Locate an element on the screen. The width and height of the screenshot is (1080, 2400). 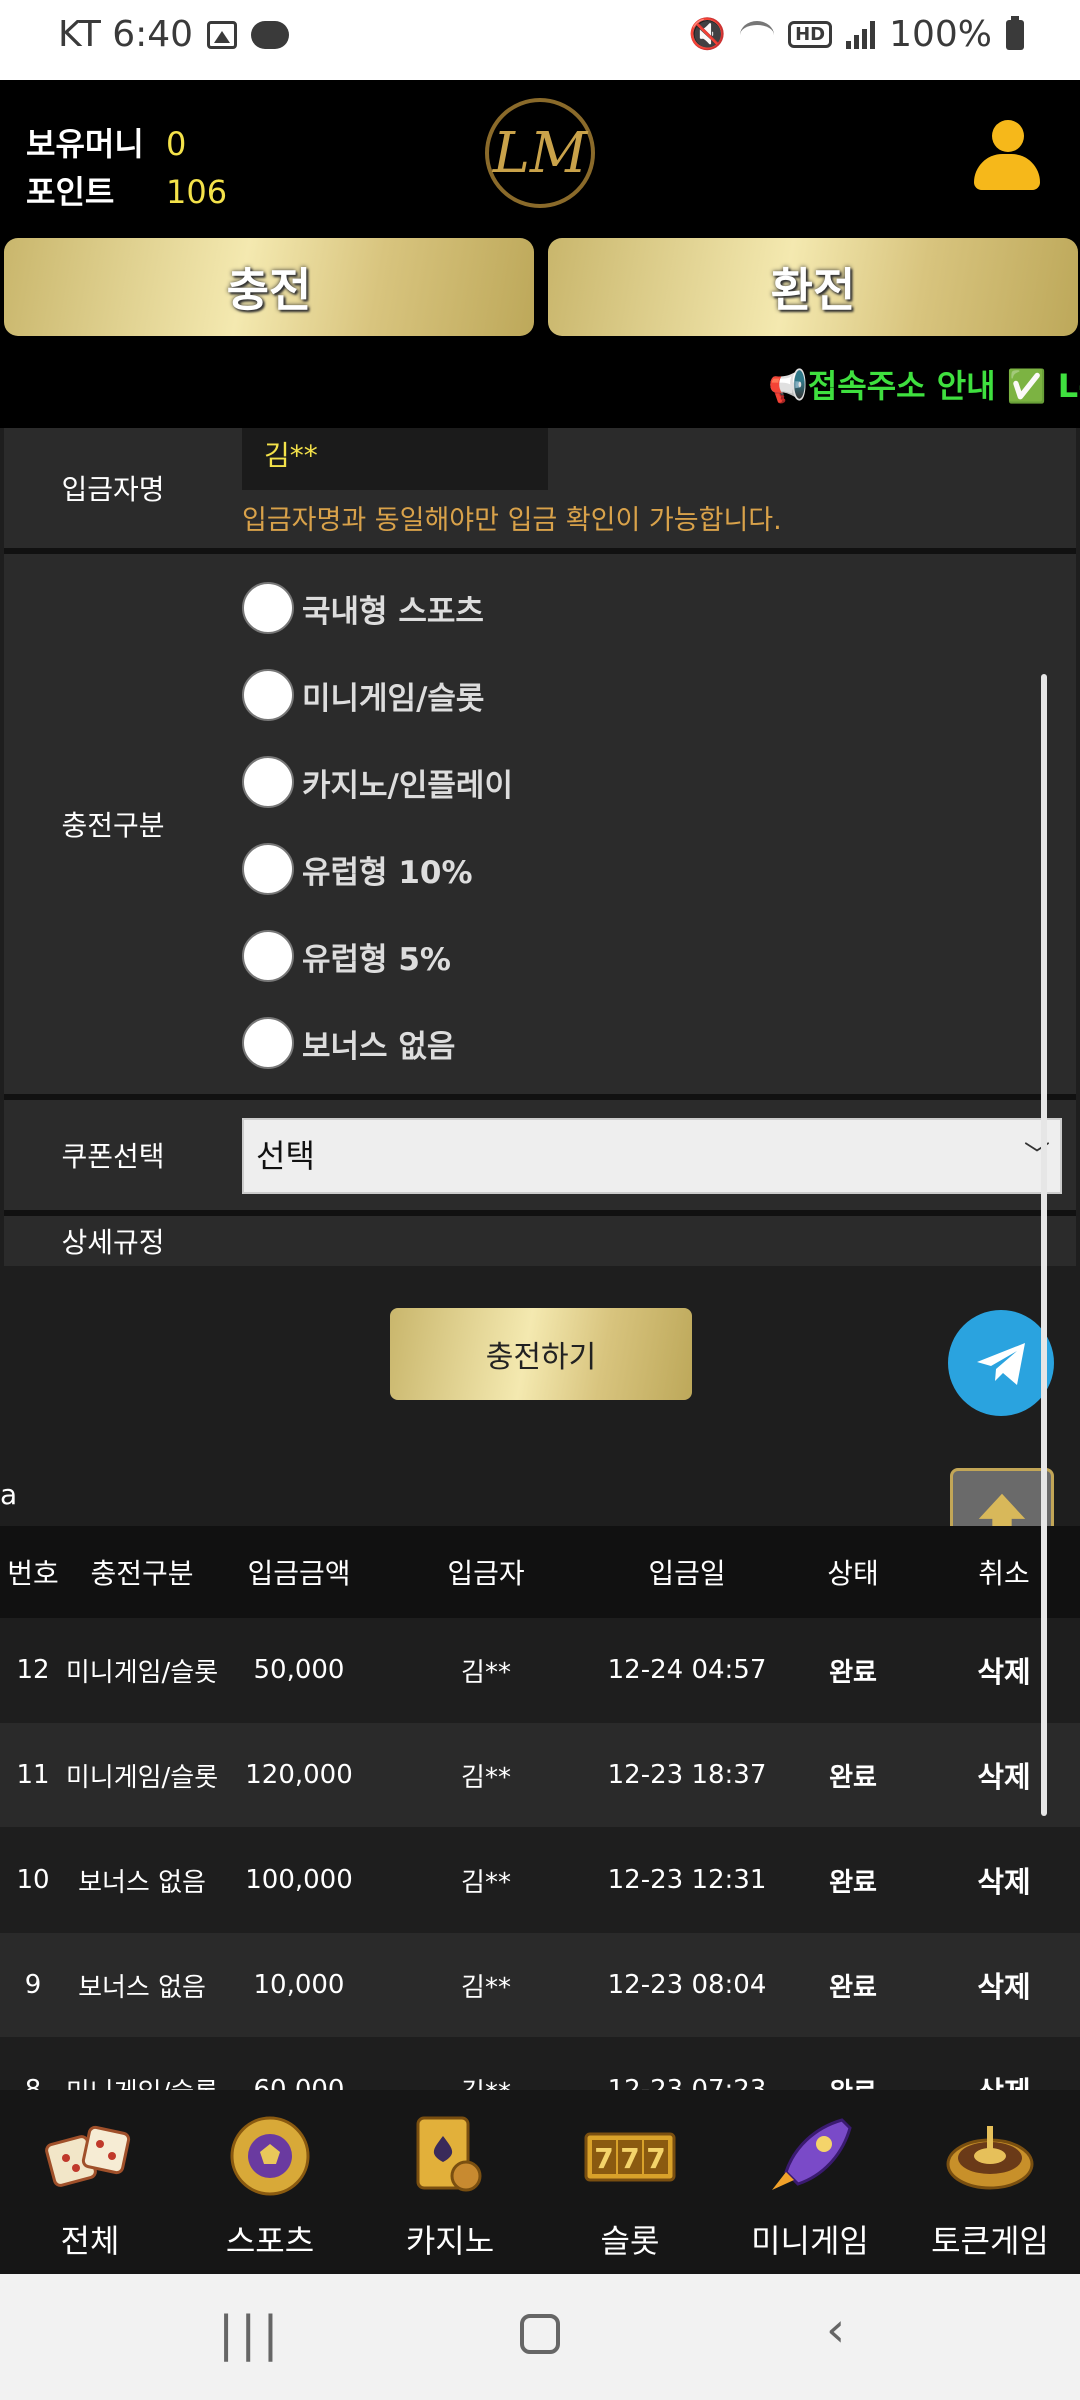
nav-token-game: 토큰게임 is located at coordinates (990, 2184).